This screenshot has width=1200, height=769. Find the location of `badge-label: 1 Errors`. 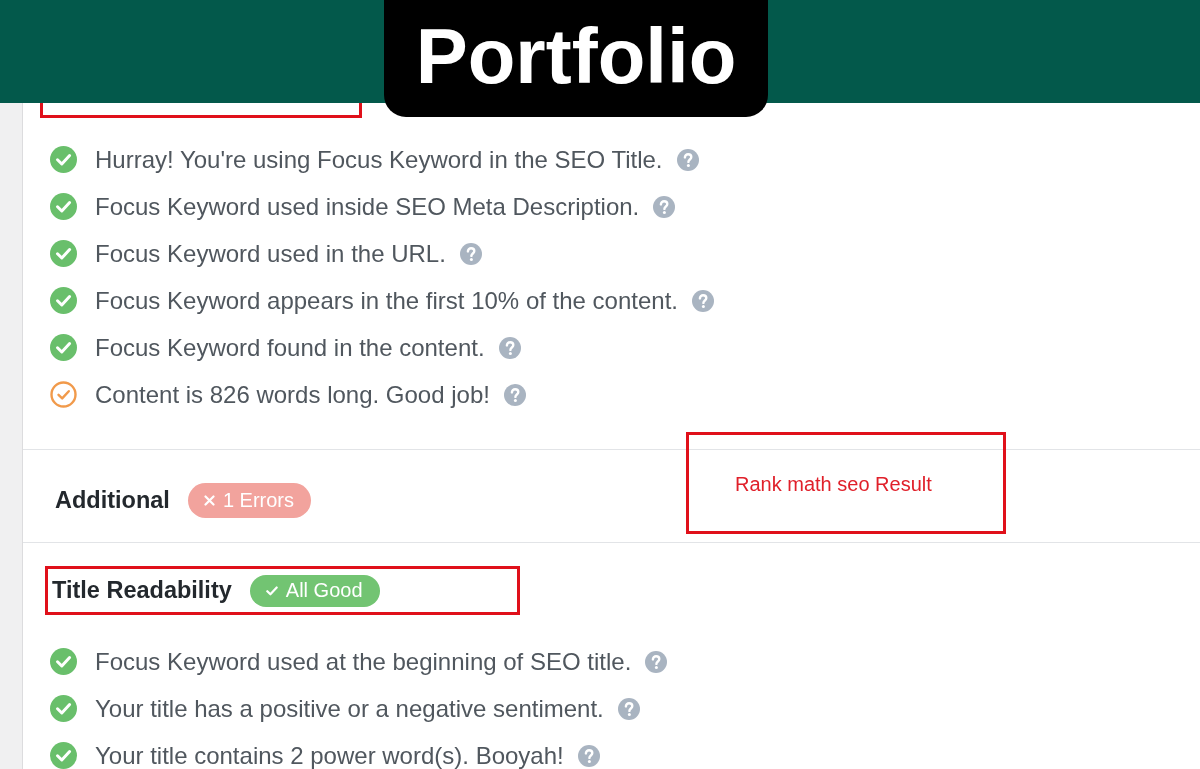

badge-label: 1 Errors is located at coordinates (258, 500).